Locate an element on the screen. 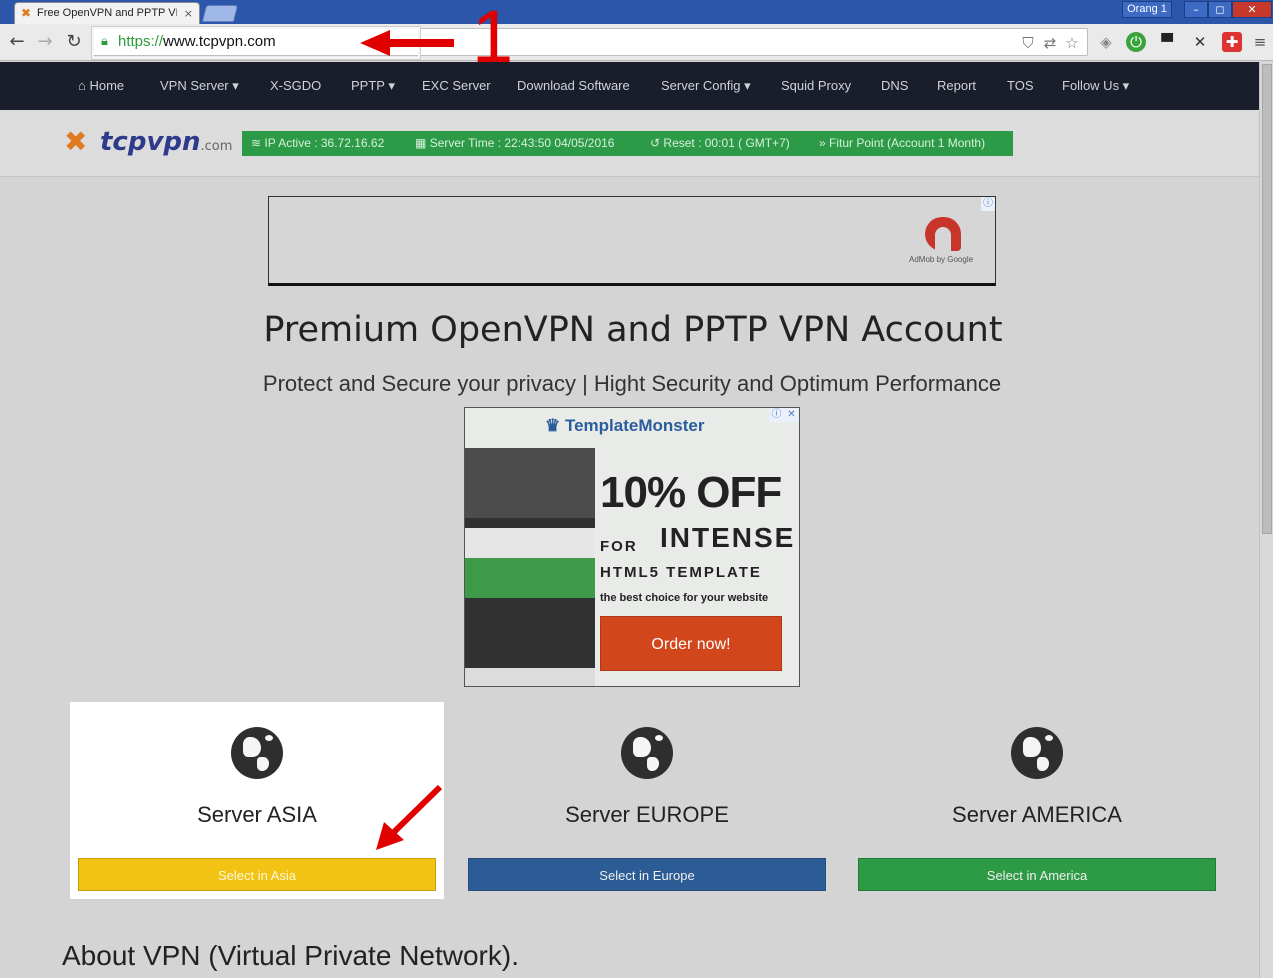  chevron-down-icon: » is located at coordinates (822, 143).